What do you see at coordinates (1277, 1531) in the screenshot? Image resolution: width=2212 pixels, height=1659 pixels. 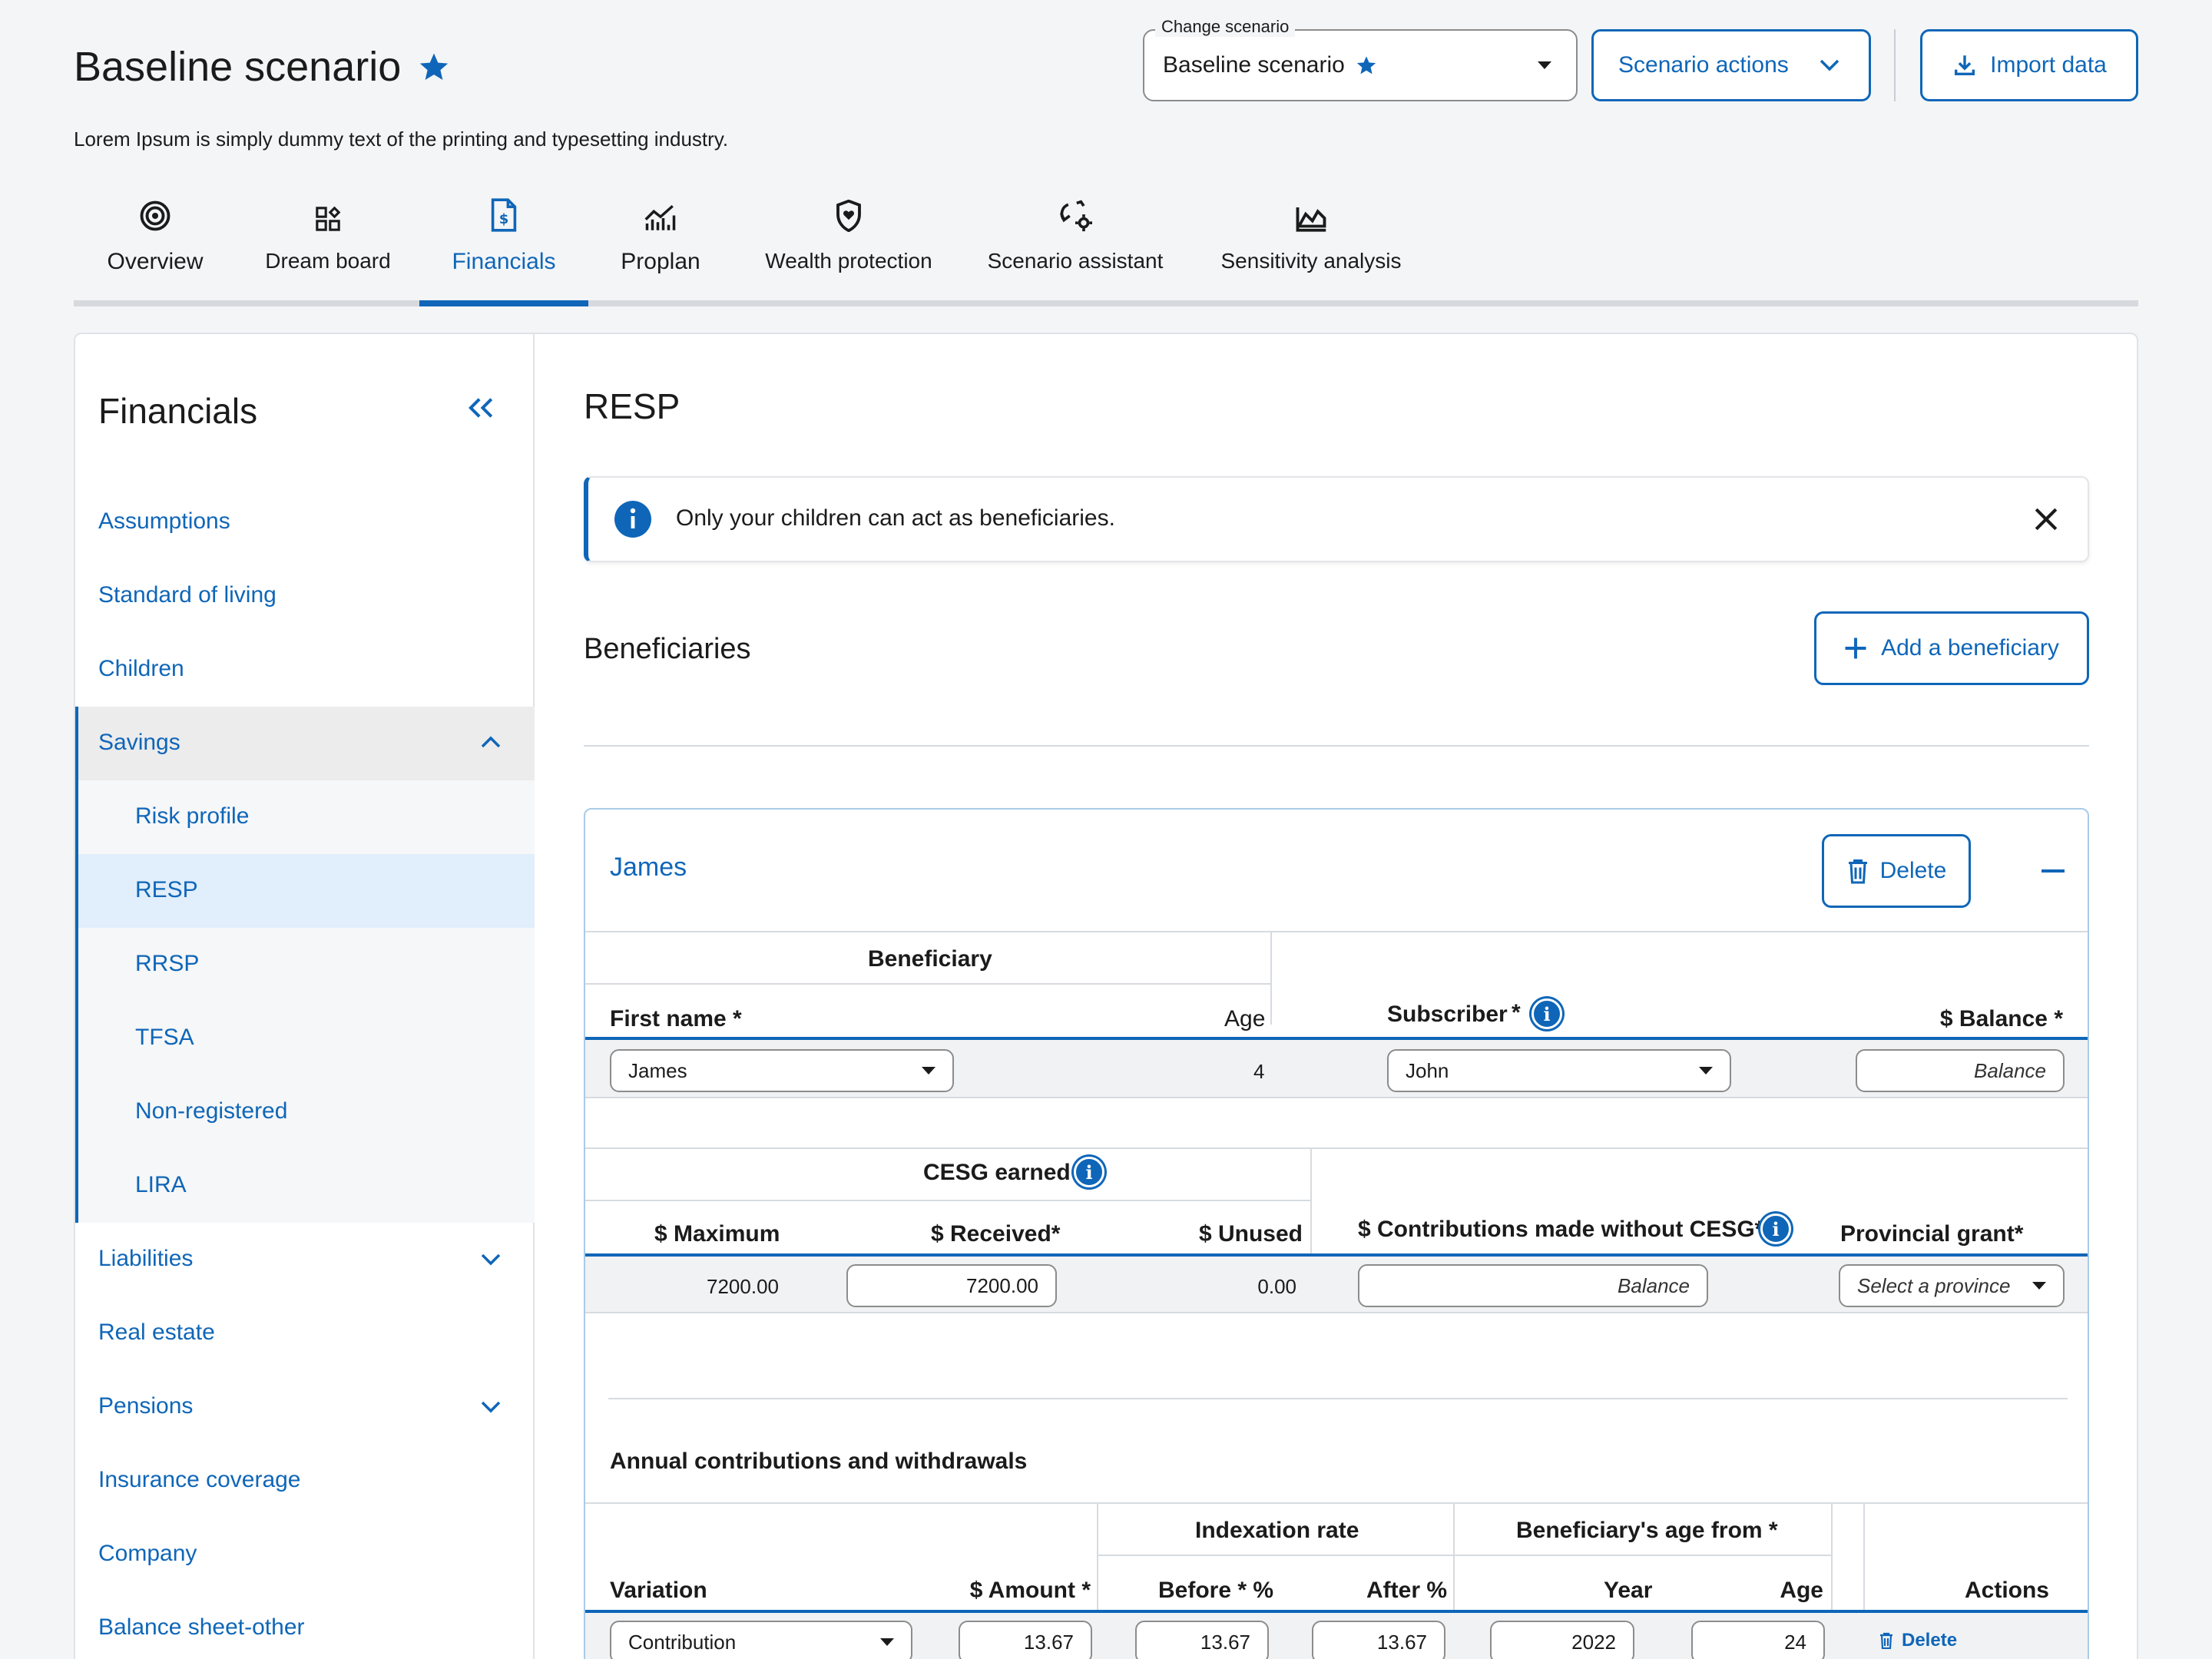 I see `indexation-rate-group-header: Indexation rate` at bounding box center [1277, 1531].